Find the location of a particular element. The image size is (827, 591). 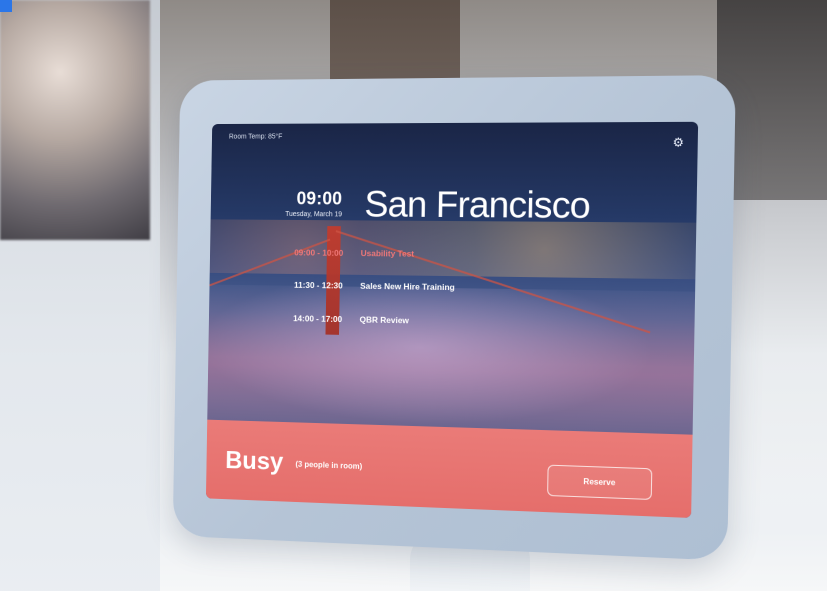

room-name: San Francisco is located at coordinates (477, 205).